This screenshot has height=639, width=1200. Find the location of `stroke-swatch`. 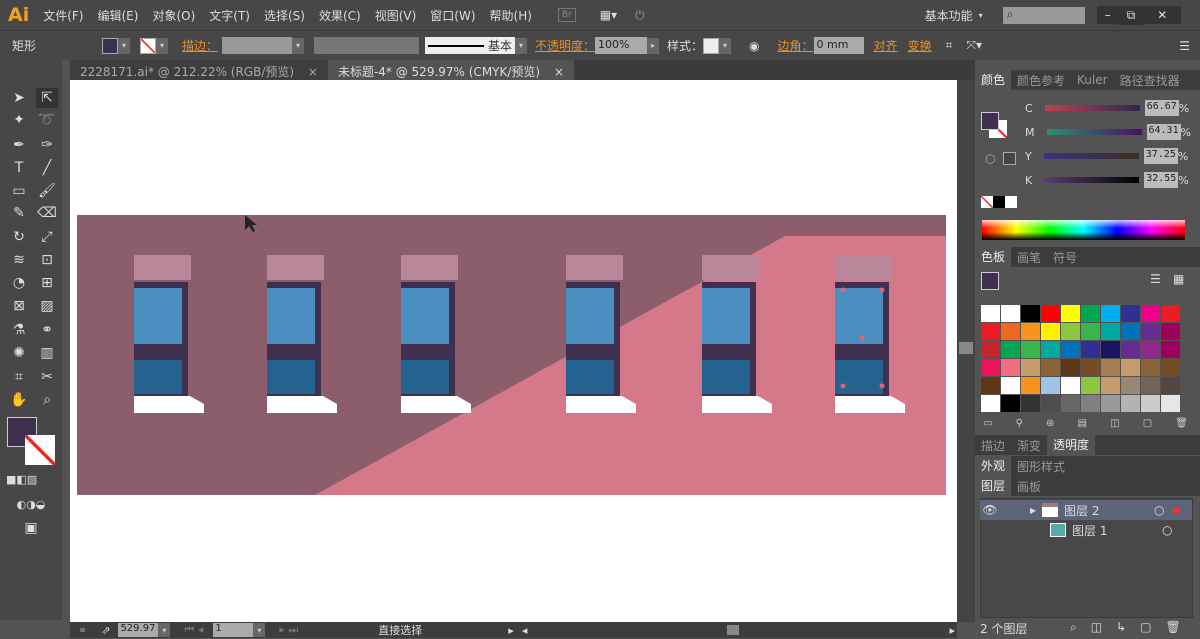

stroke-swatch is located at coordinates (148, 45).